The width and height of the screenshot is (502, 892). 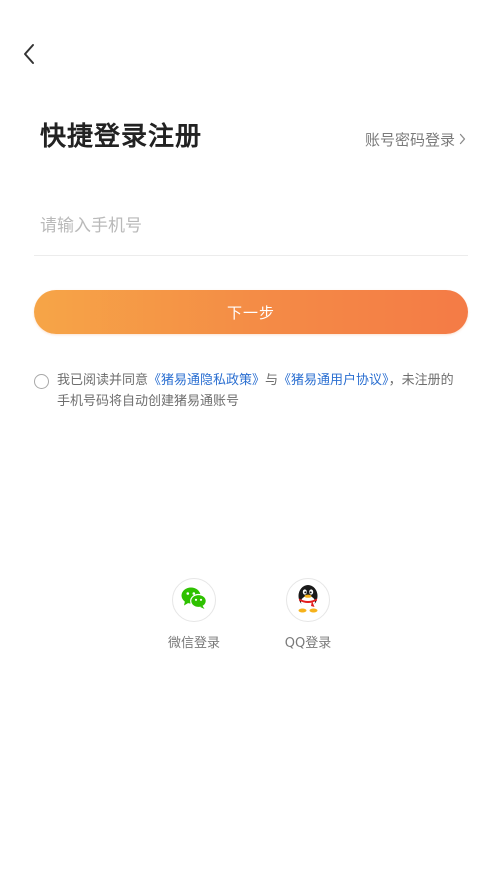 I want to click on qq-login-button: QQ登录, so click(x=308, y=614).